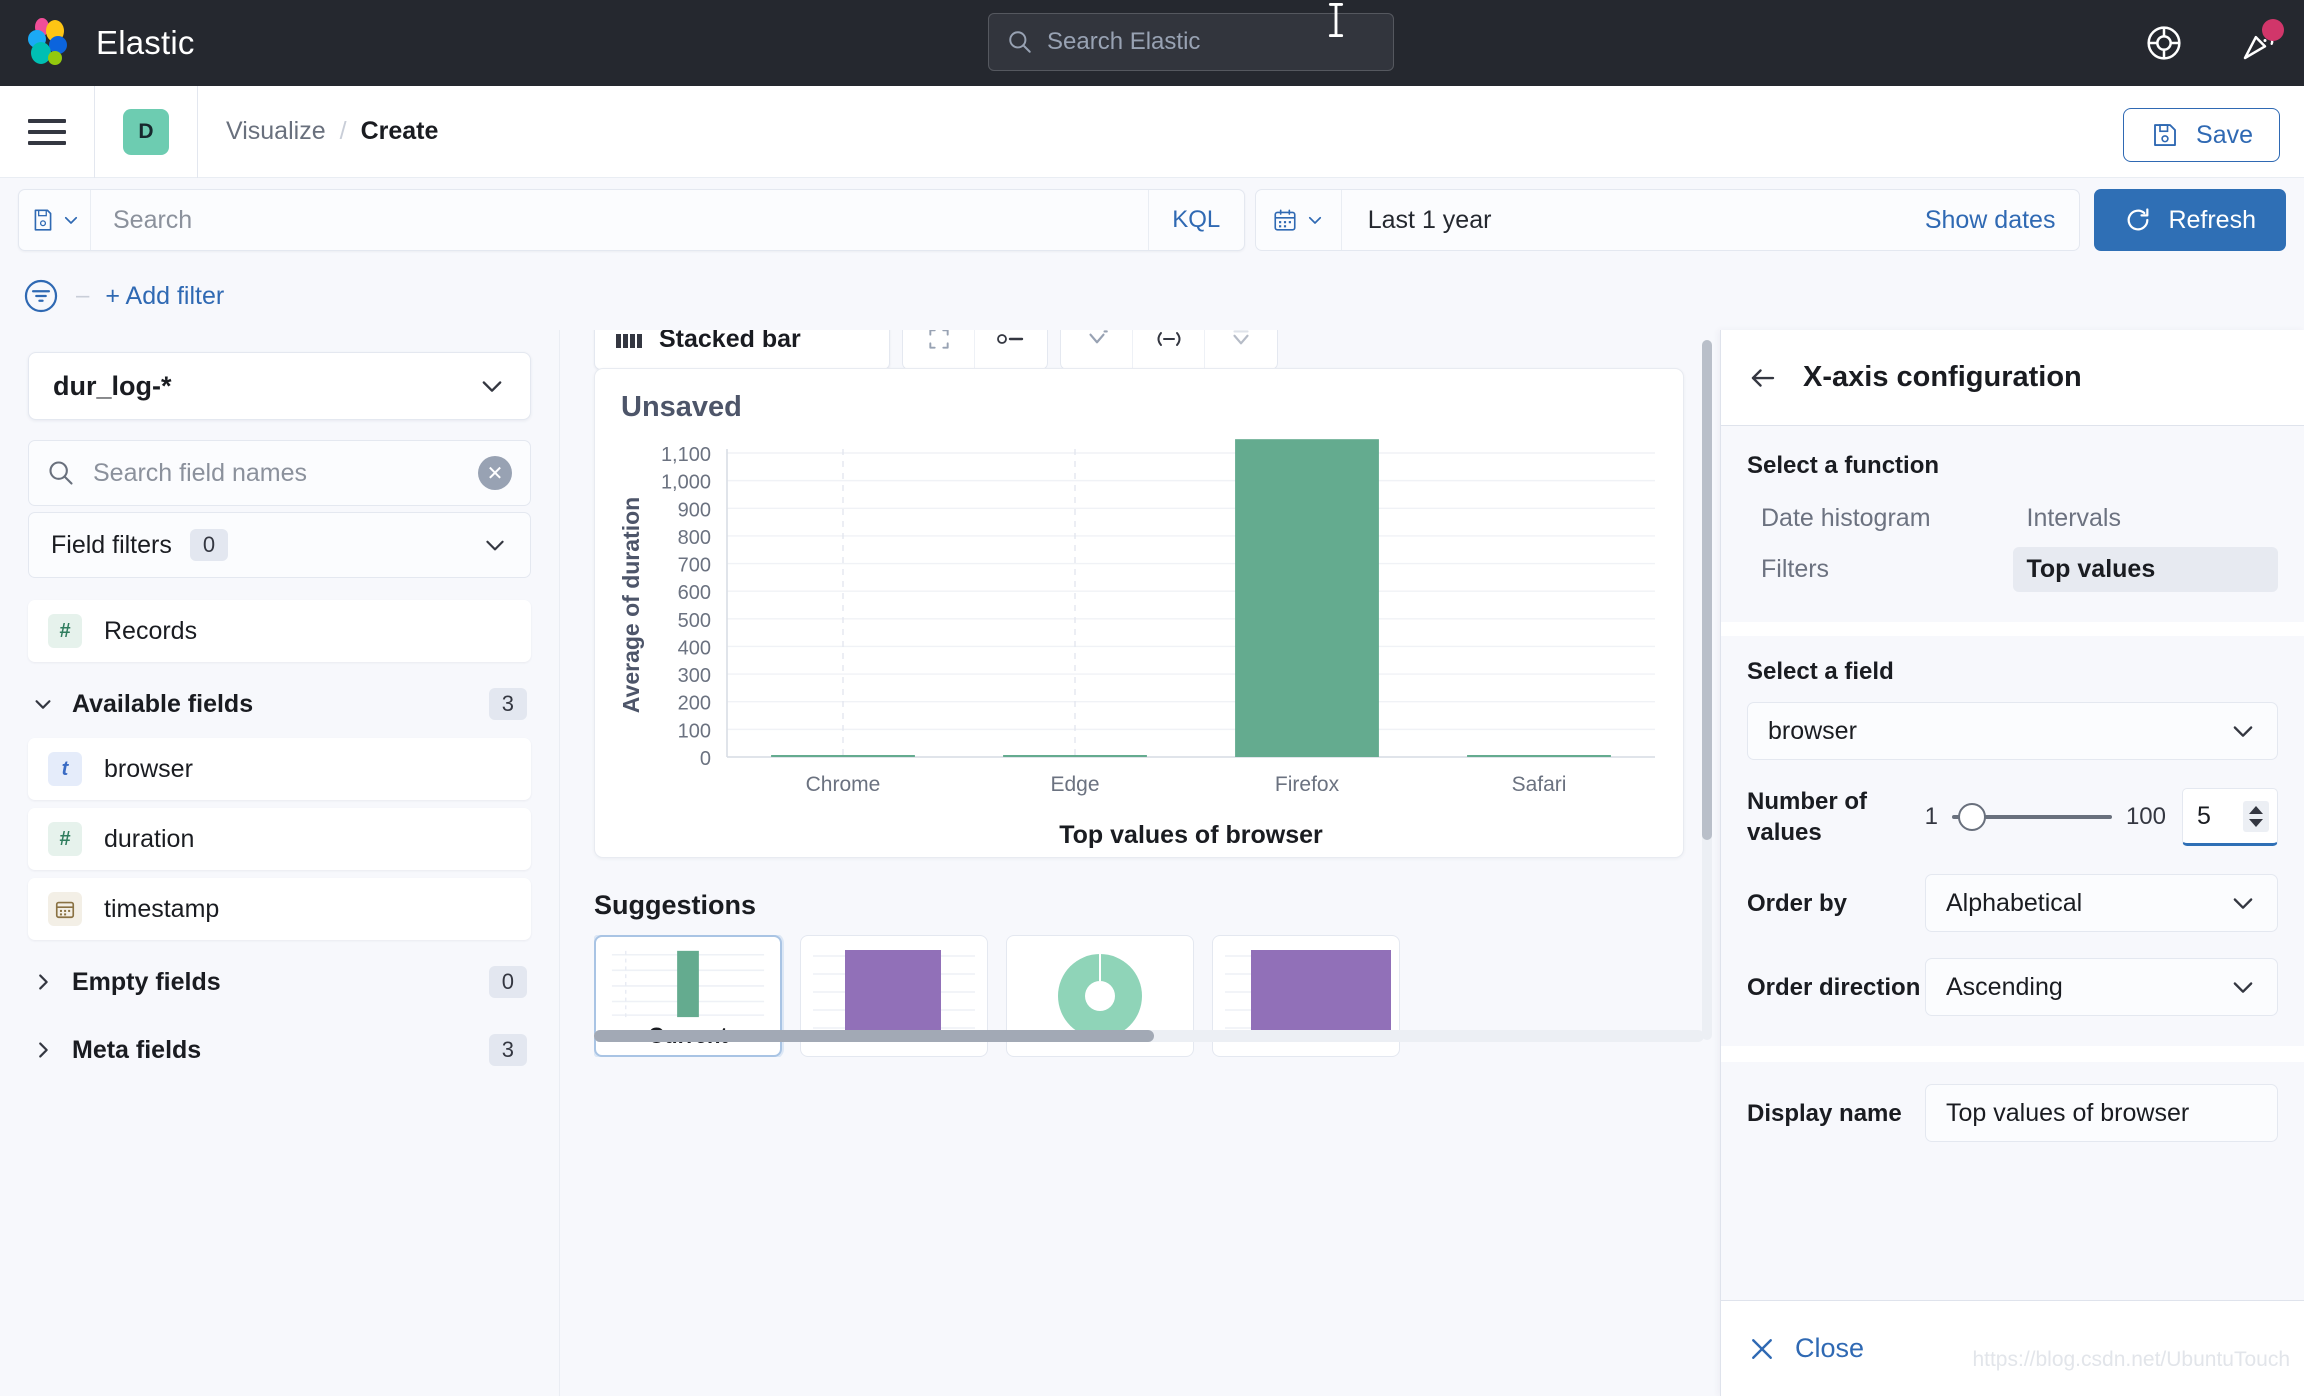  I want to click on stepper-down-icon, so click(2256, 823).